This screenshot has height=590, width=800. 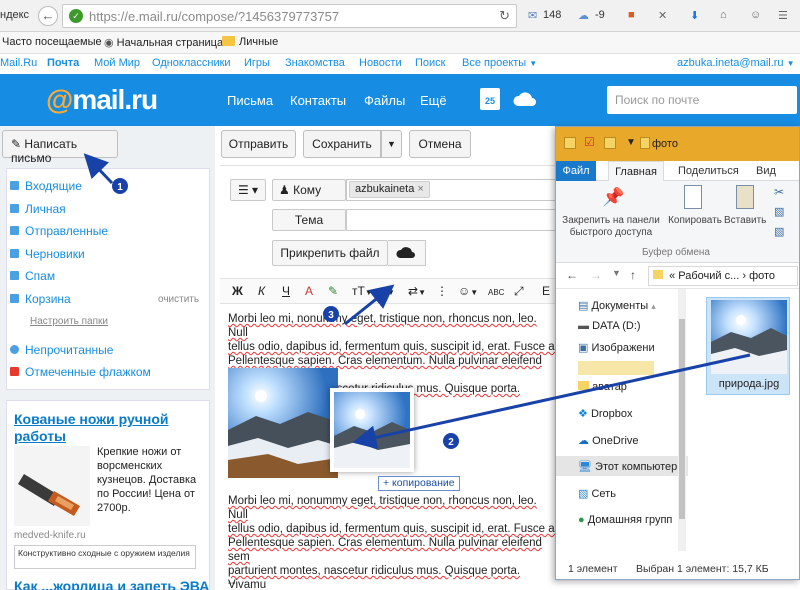 I want to click on file-item-selected: природа.jpg, so click(x=748, y=346).